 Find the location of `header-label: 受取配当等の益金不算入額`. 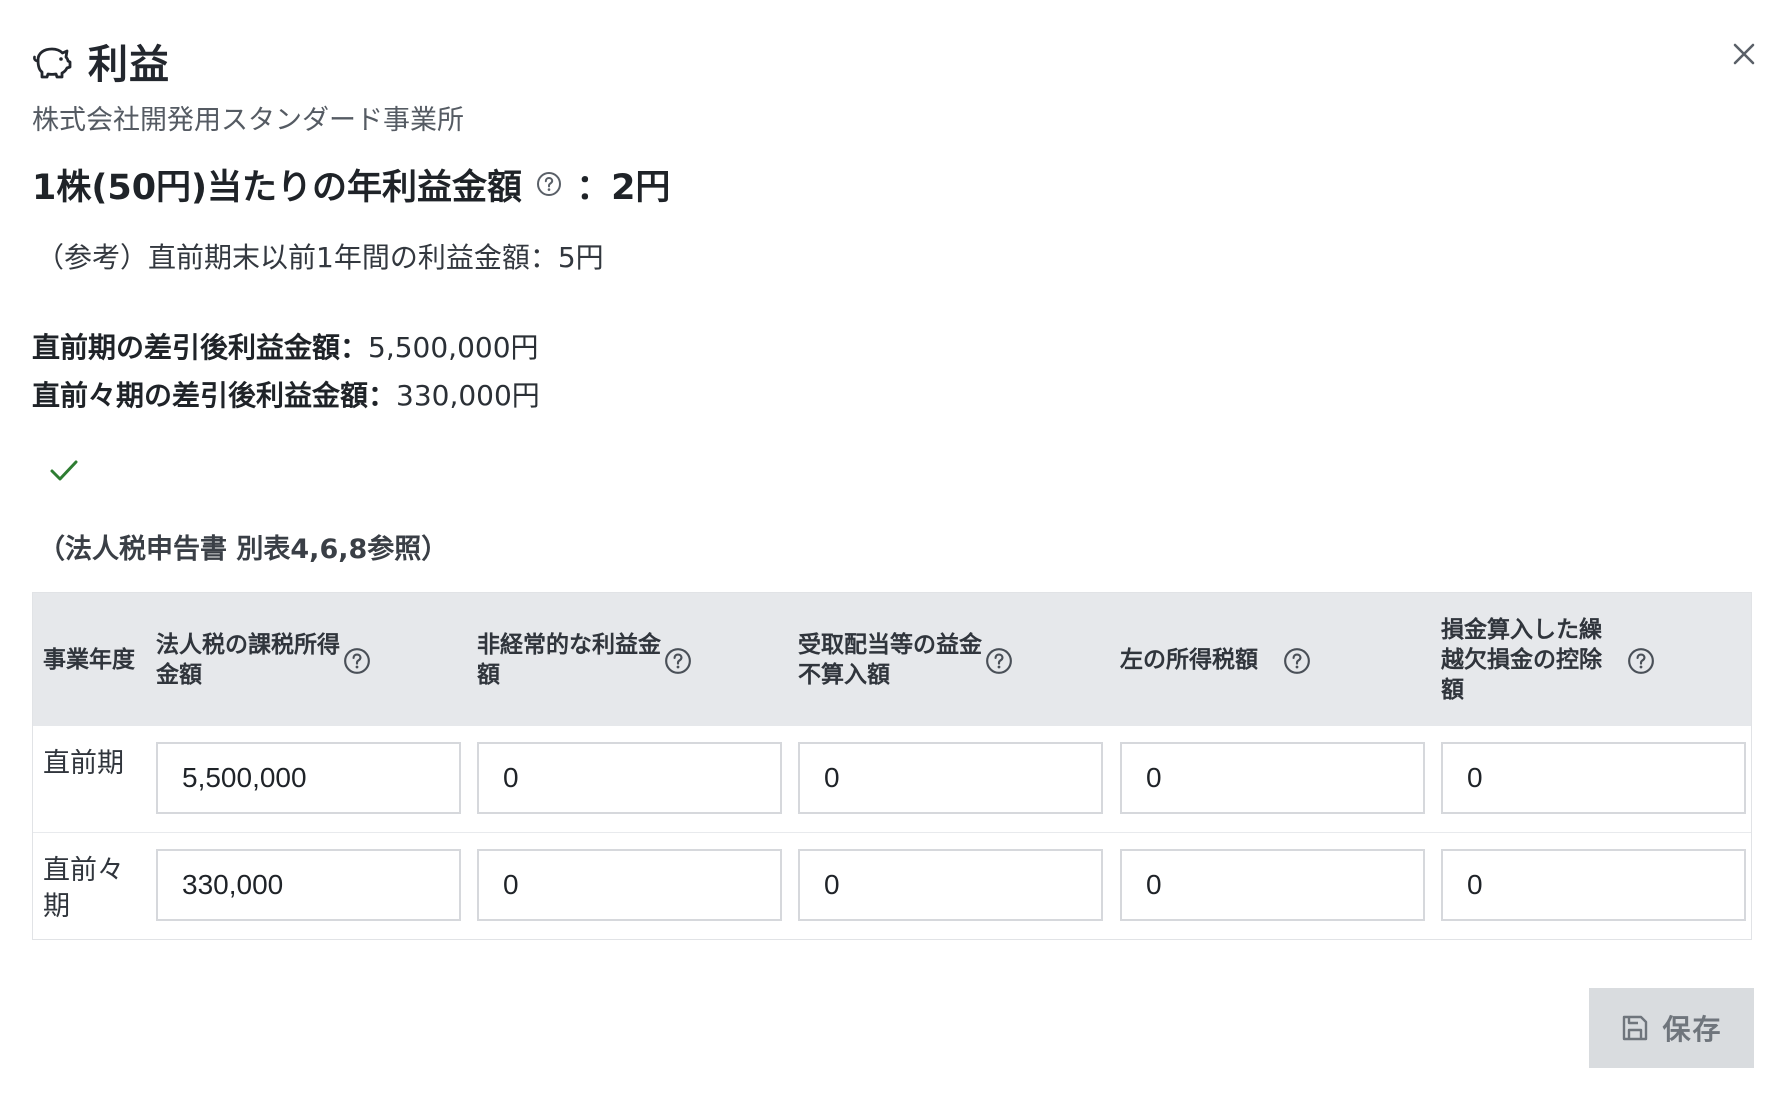

header-label: 受取配当等の益金不算入額 is located at coordinates (890, 659).